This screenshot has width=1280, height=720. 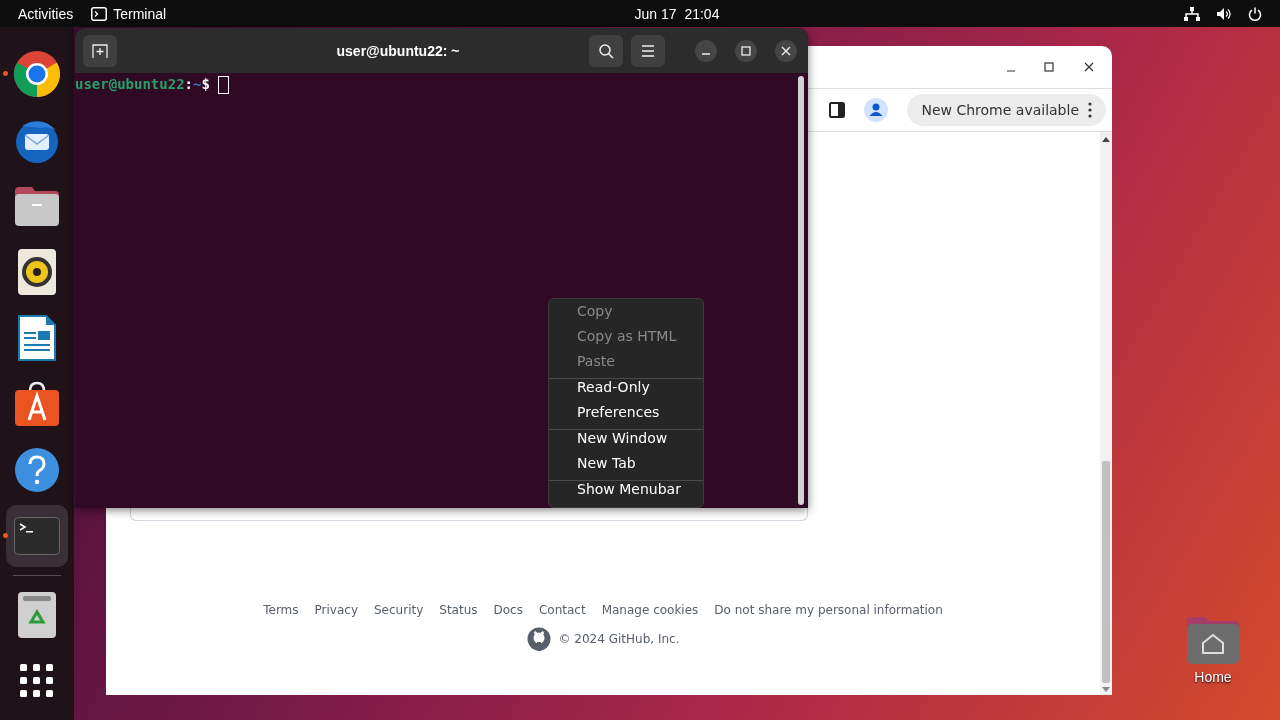 I want to click on home-folder-icon, so click(x=1213, y=640).